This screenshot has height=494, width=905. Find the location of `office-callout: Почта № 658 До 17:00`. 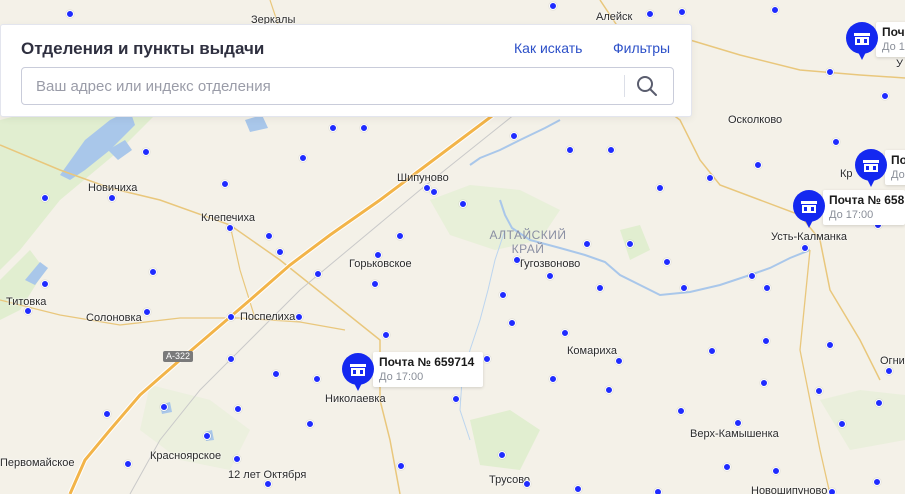

office-callout: Почта № 658 До 17:00 is located at coordinates (864, 207).